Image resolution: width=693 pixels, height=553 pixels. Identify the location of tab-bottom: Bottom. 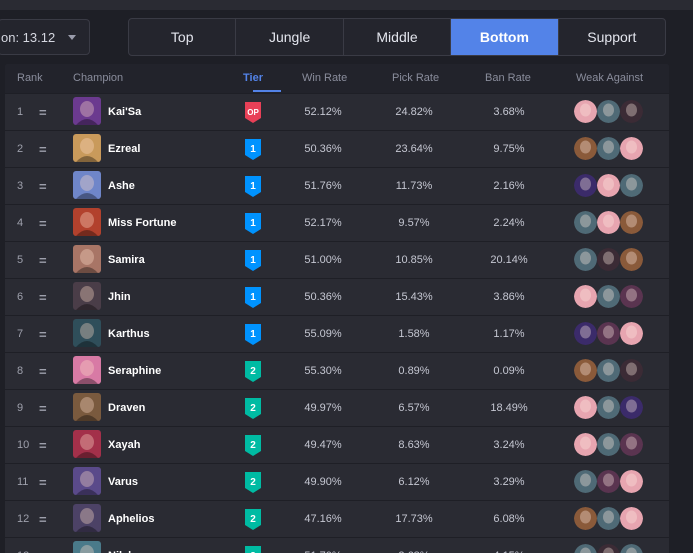
(505, 37).